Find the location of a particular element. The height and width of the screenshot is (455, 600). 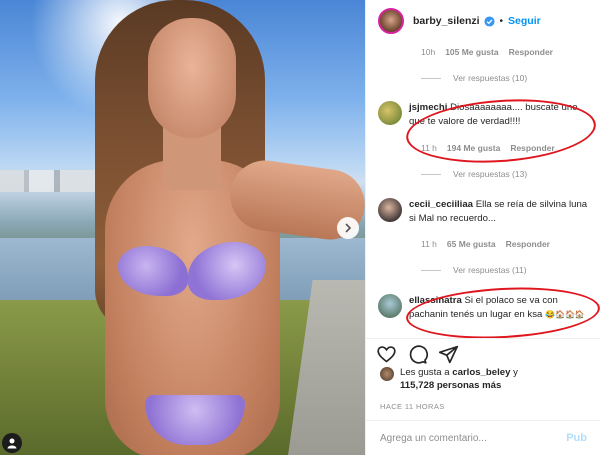

comment-meta: 10h 105 Me gusta Responder is located at coordinates (487, 52).